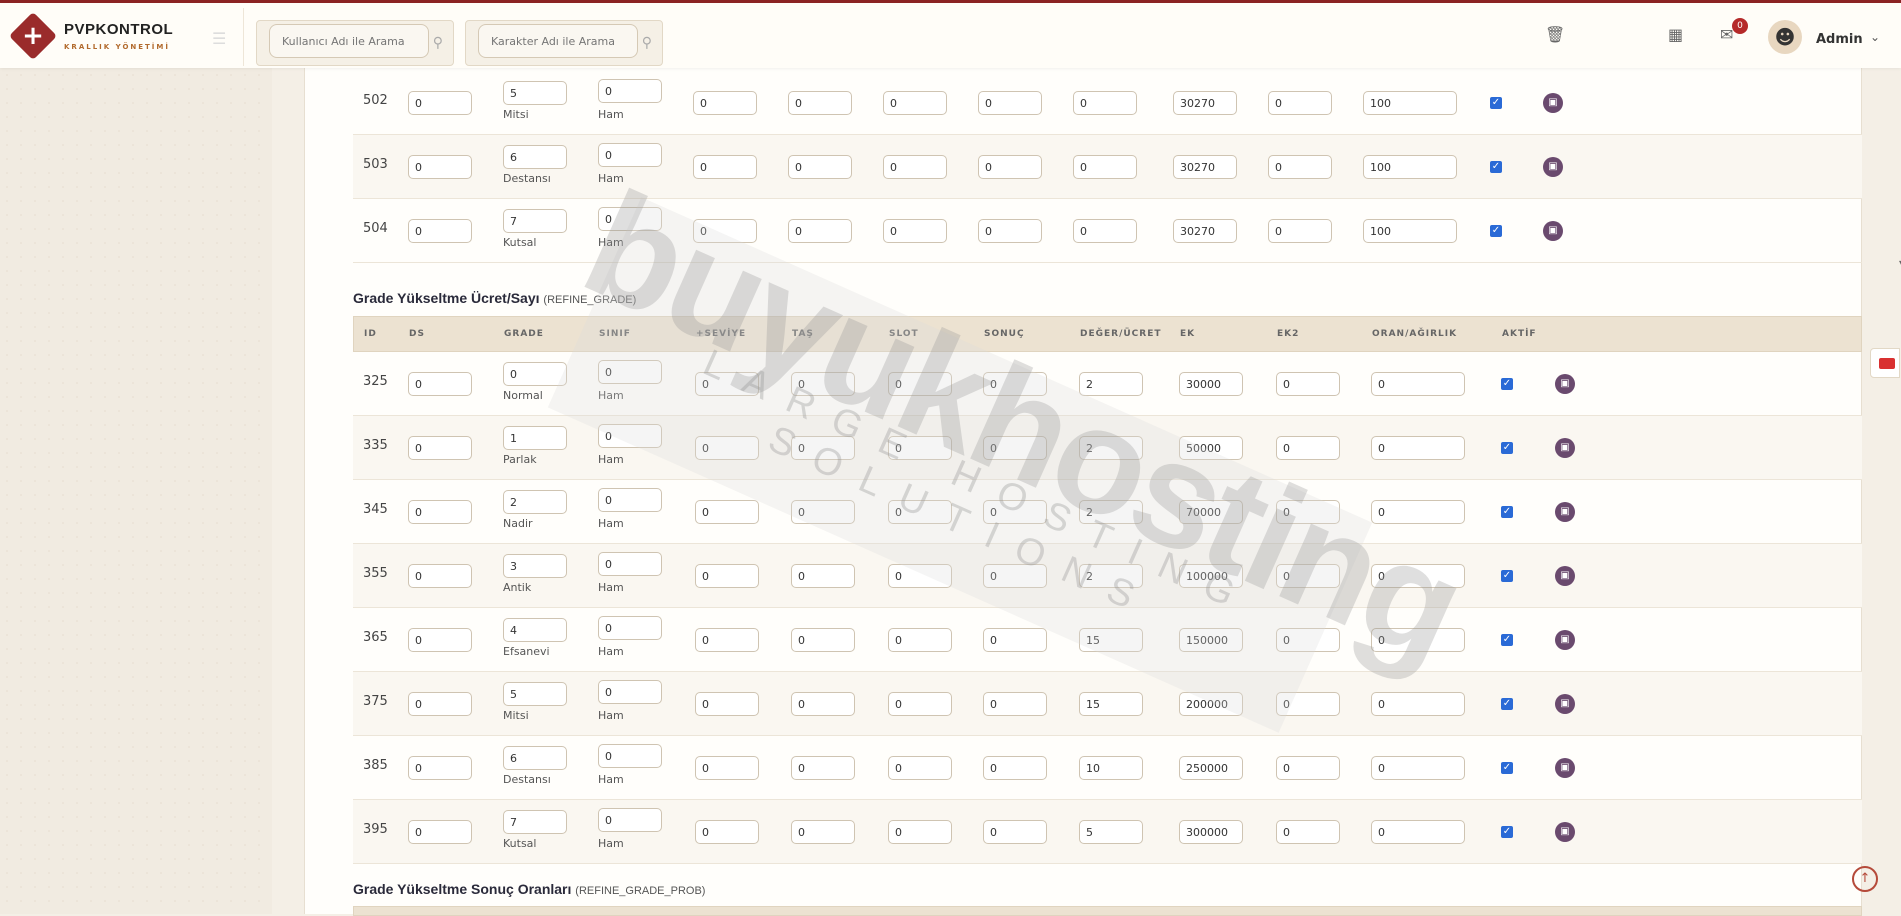  What do you see at coordinates (219, 38) in the screenshot?
I see `menu-toggle-icon: ☰` at bounding box center [219, 38].